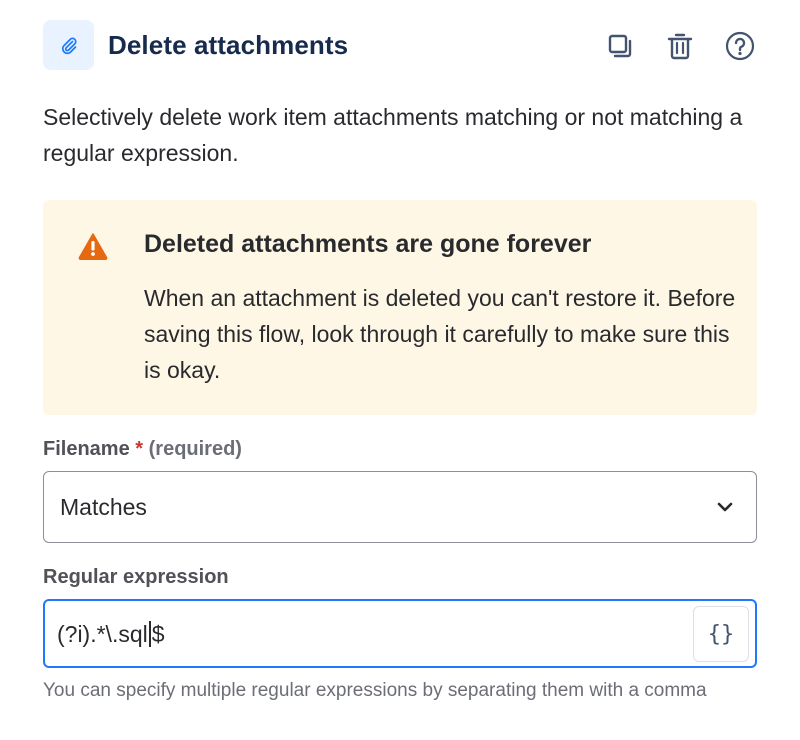 This screenshot has height=740, width=800. What do you see at coordinates (103, 507) in the screenshot?
I see `filename-select-value: Matches` at bounding box center [103, 507].